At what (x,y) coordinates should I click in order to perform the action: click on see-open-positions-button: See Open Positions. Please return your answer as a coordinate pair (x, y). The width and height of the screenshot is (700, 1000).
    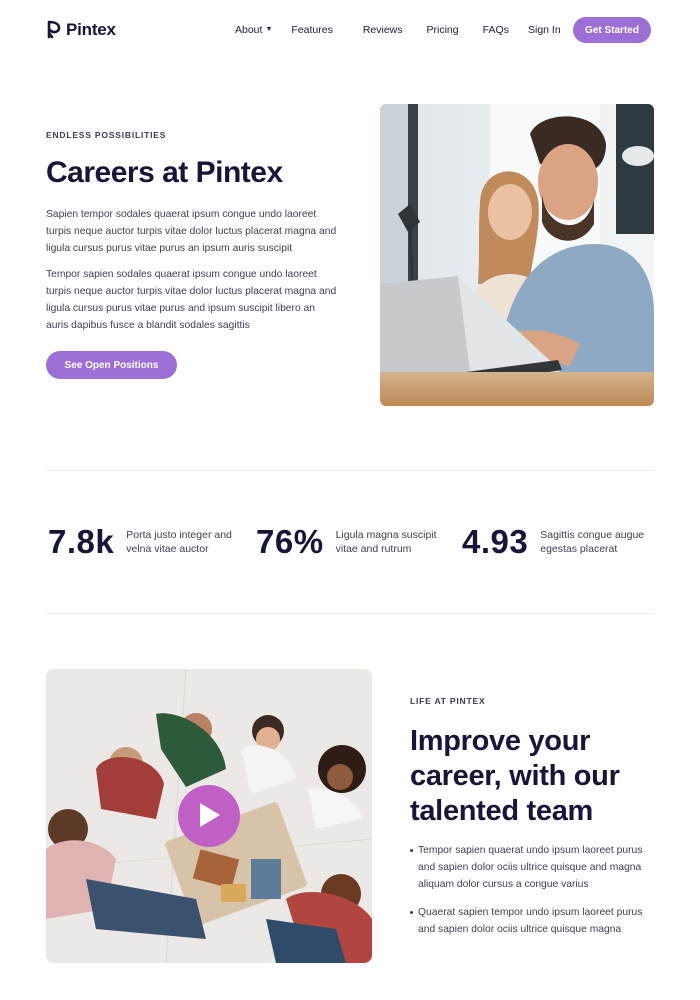
    Looking at the image, I should click on (111, 365).